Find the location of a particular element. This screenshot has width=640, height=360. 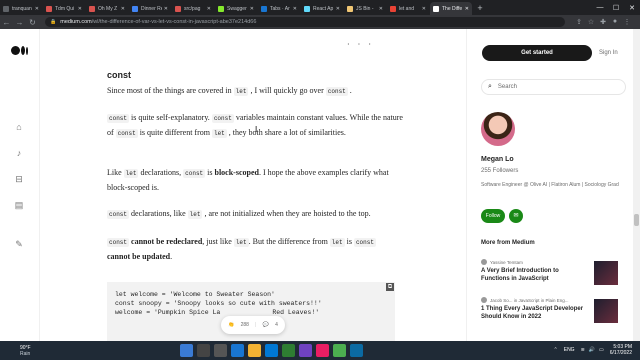

edge-icon is located at coordinates (271, 350).